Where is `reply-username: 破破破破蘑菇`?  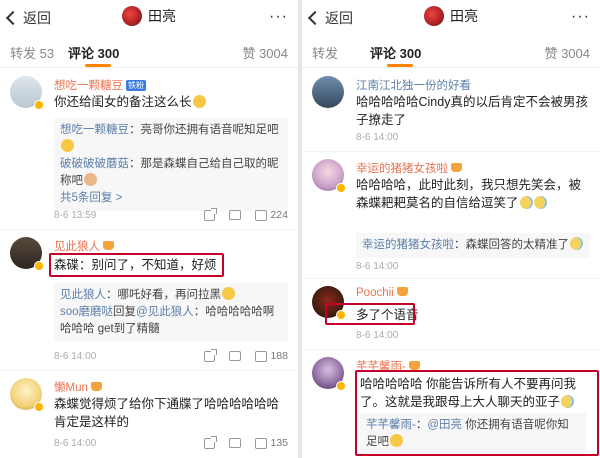
reply-username: 破破破破蘑菇 is located at coordinates (94, 164).